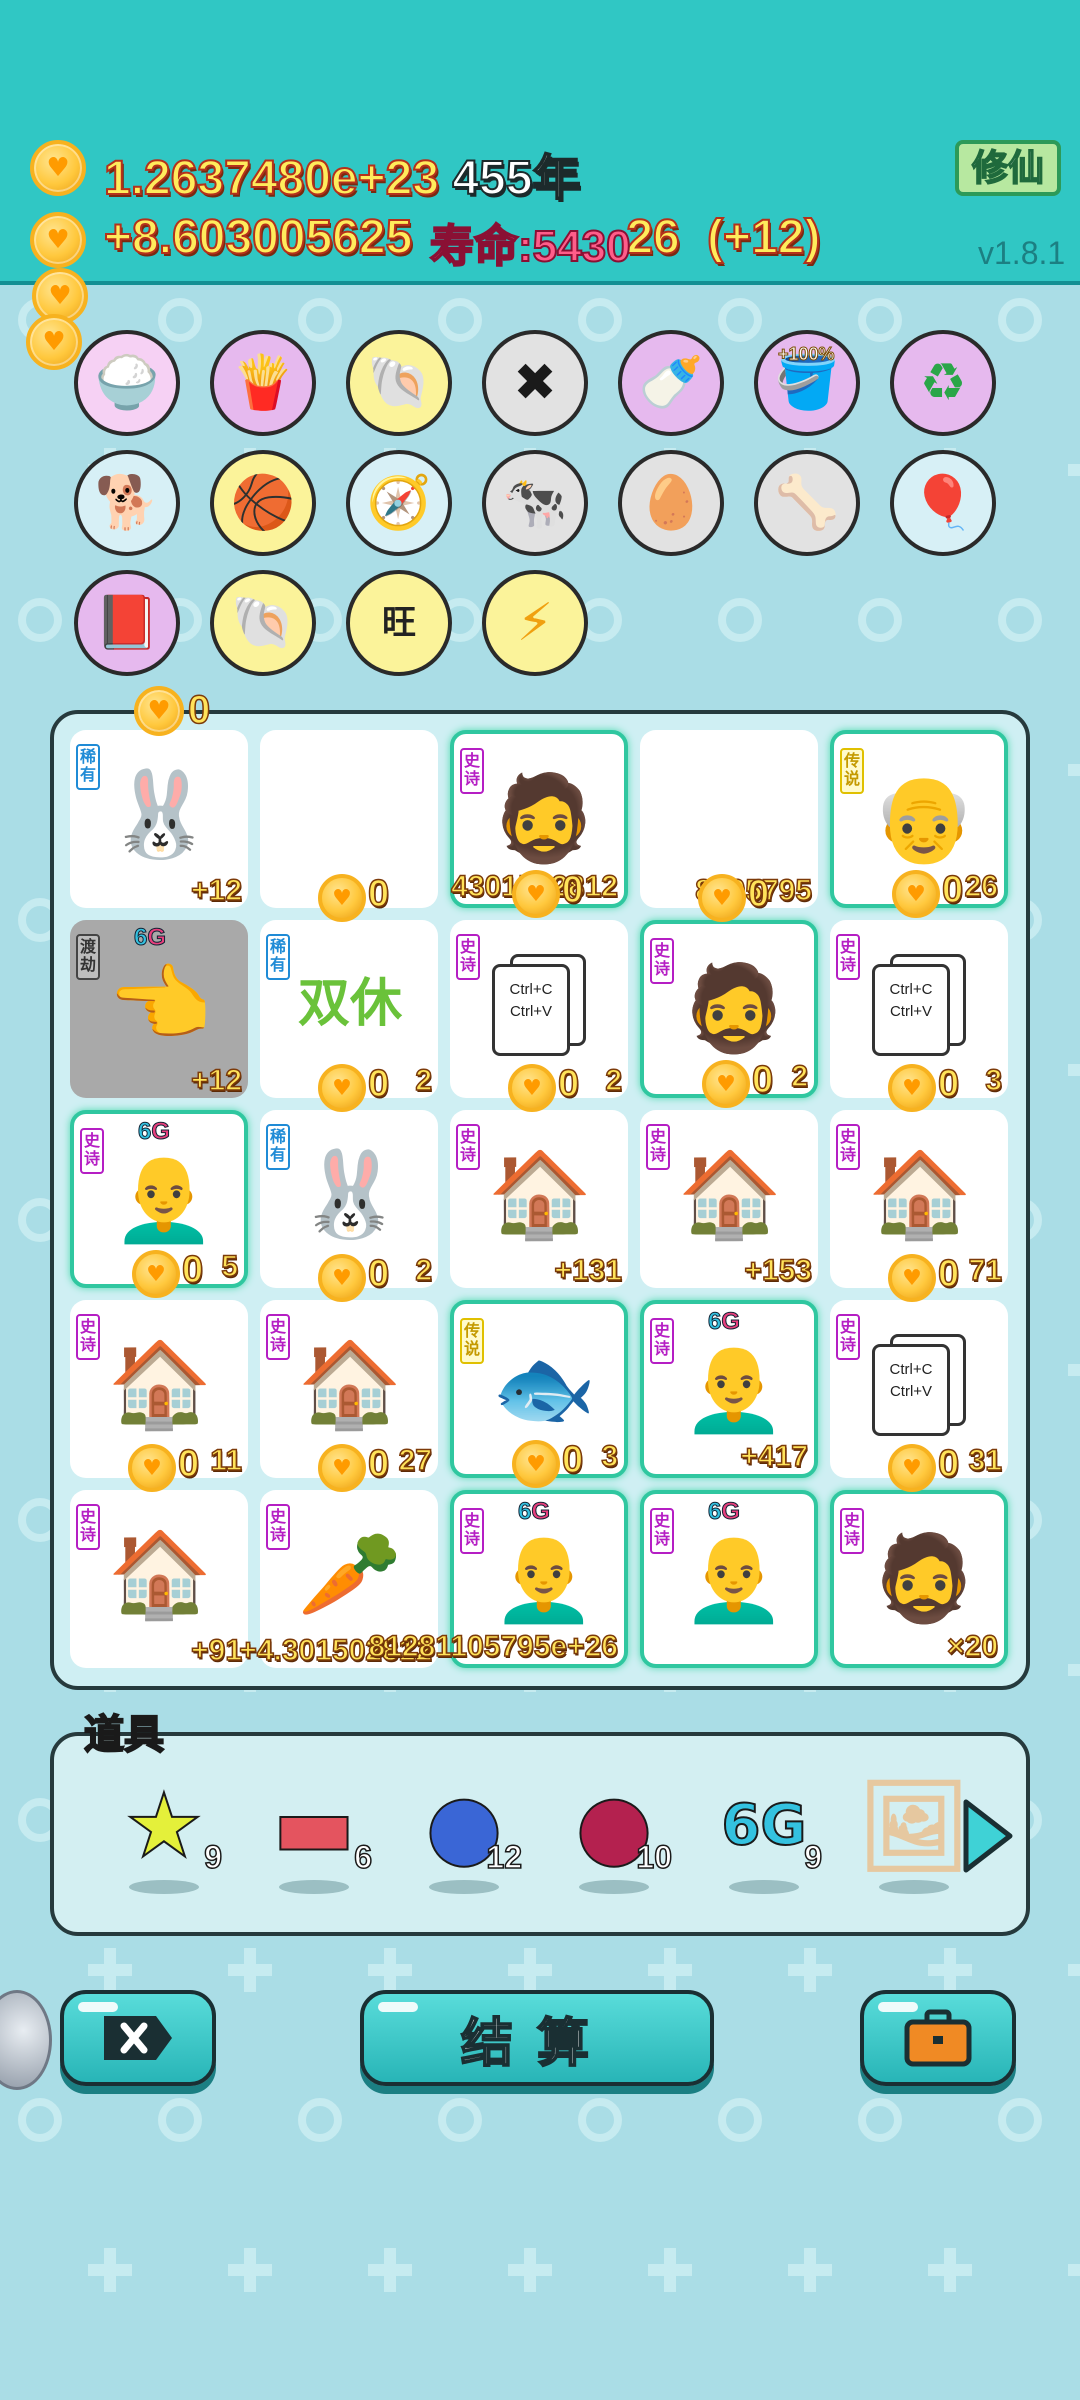 Image resolution: width=1080 pixels, height=2400 pixels. I want to click on lightning-icon: ⚡, so click(535, 623).